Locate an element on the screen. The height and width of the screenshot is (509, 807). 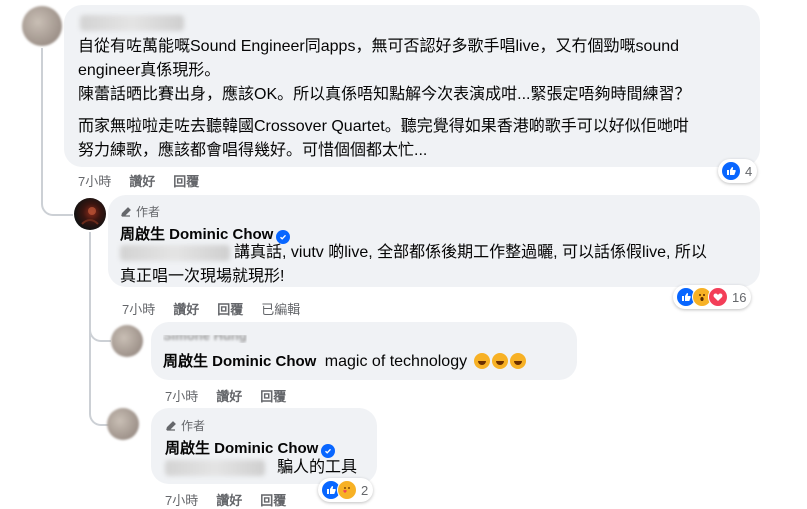
comment-actions: 7小時 讚好 回覆 is located at coordinates (138, 180).